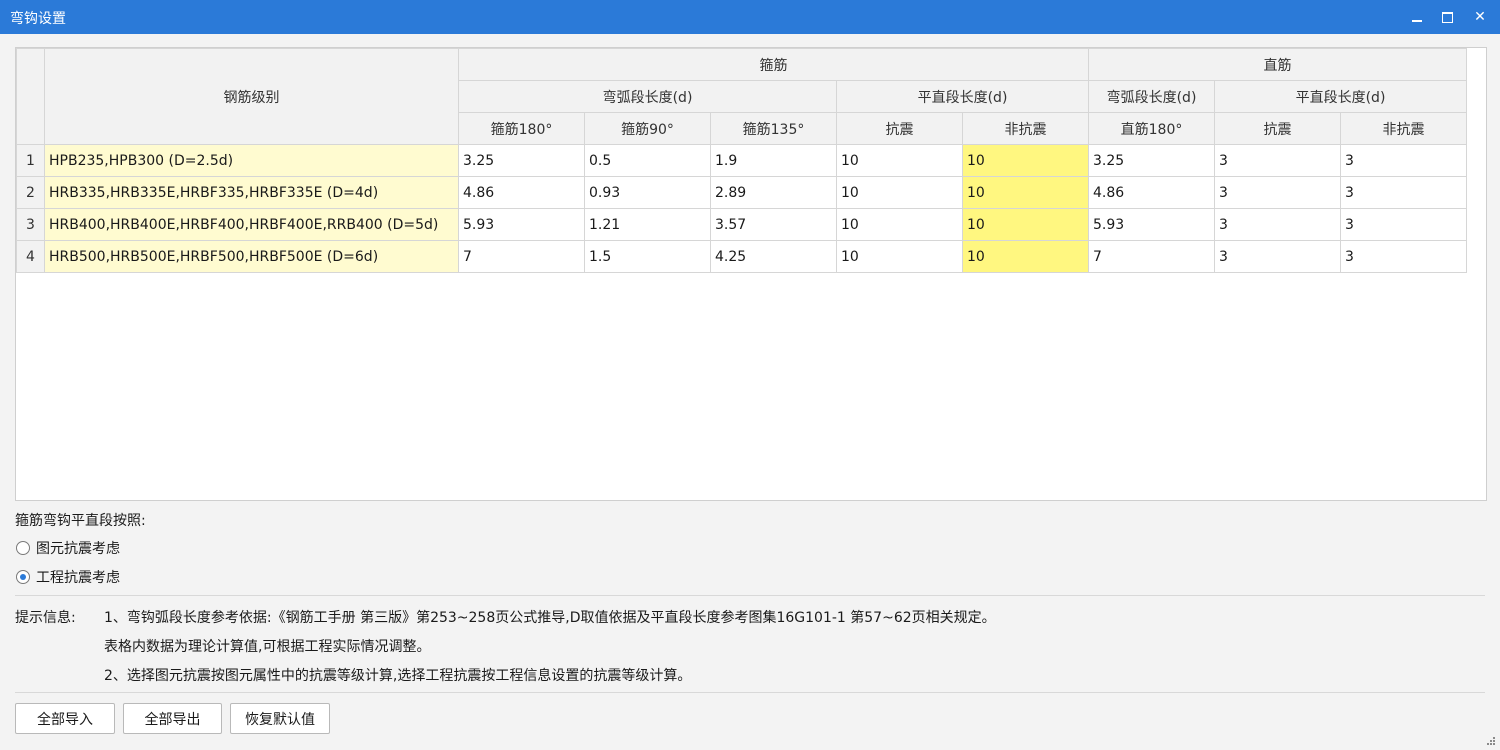 This screenshot has height=750, width=1500. Describe the element at coordinates (280, 718) in the screenshot. I see `restore-default-button: 恢复默认值` at that location.